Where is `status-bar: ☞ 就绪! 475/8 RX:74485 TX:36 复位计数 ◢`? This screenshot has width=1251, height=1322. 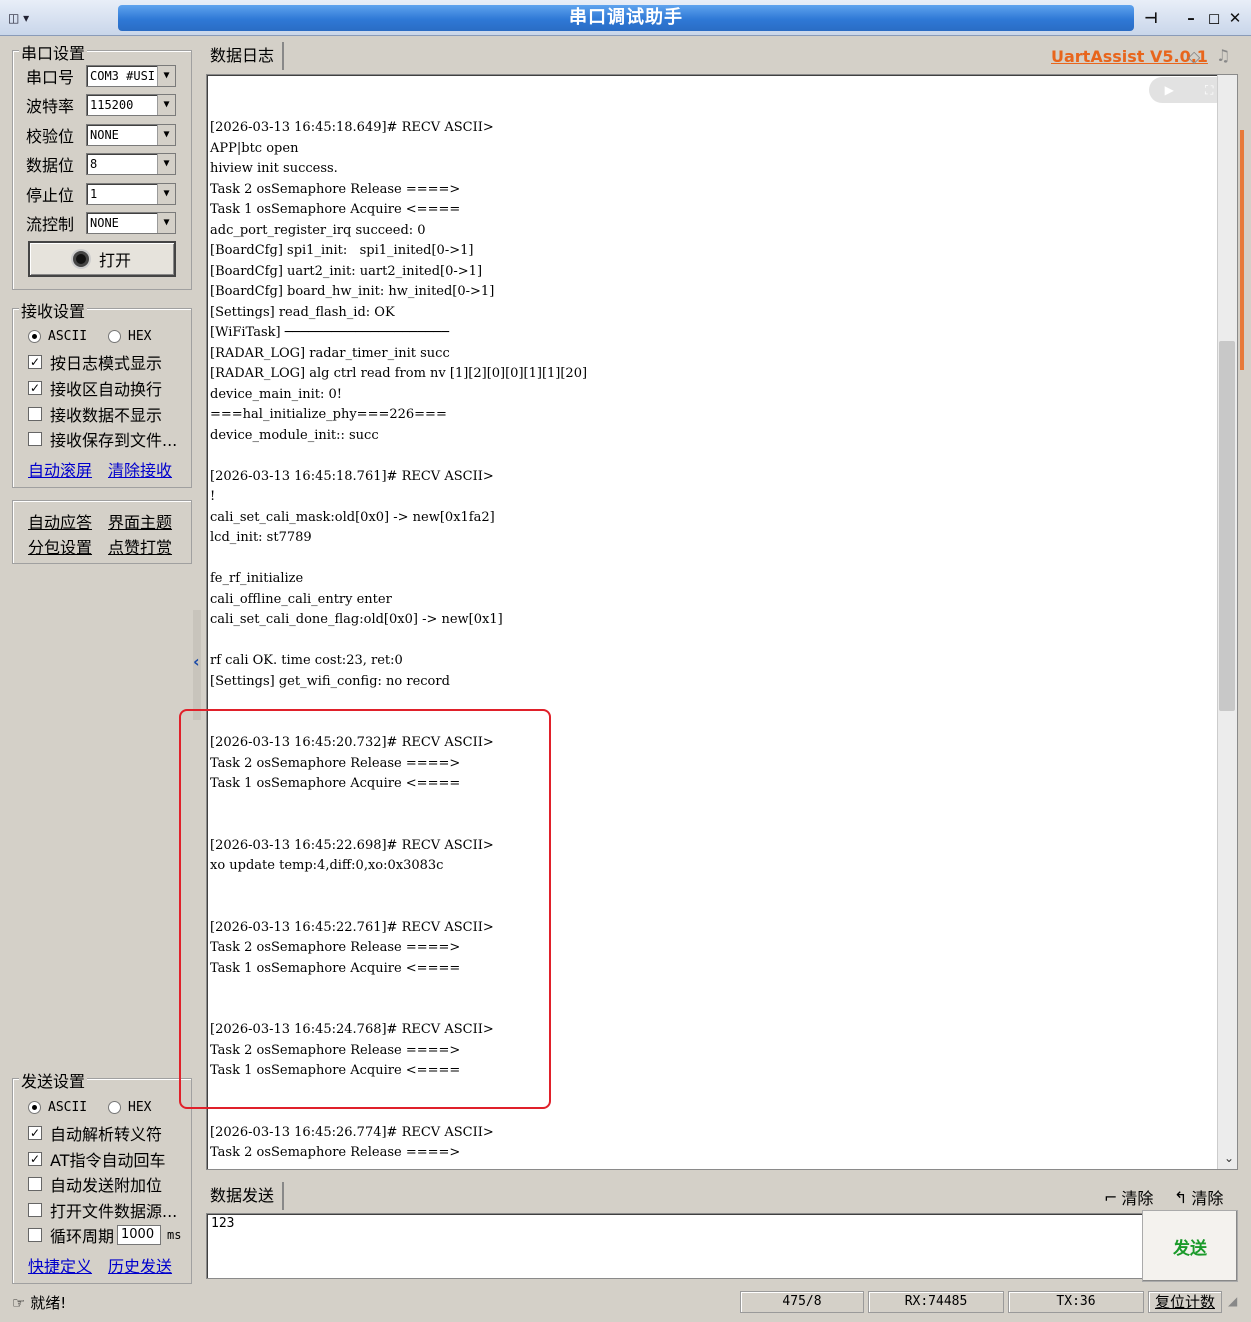 status-bar: ☞ 就绪! 475/8 RX:74485 TX:36 复位计数 ◢ is located at coordinates (625, 1305).